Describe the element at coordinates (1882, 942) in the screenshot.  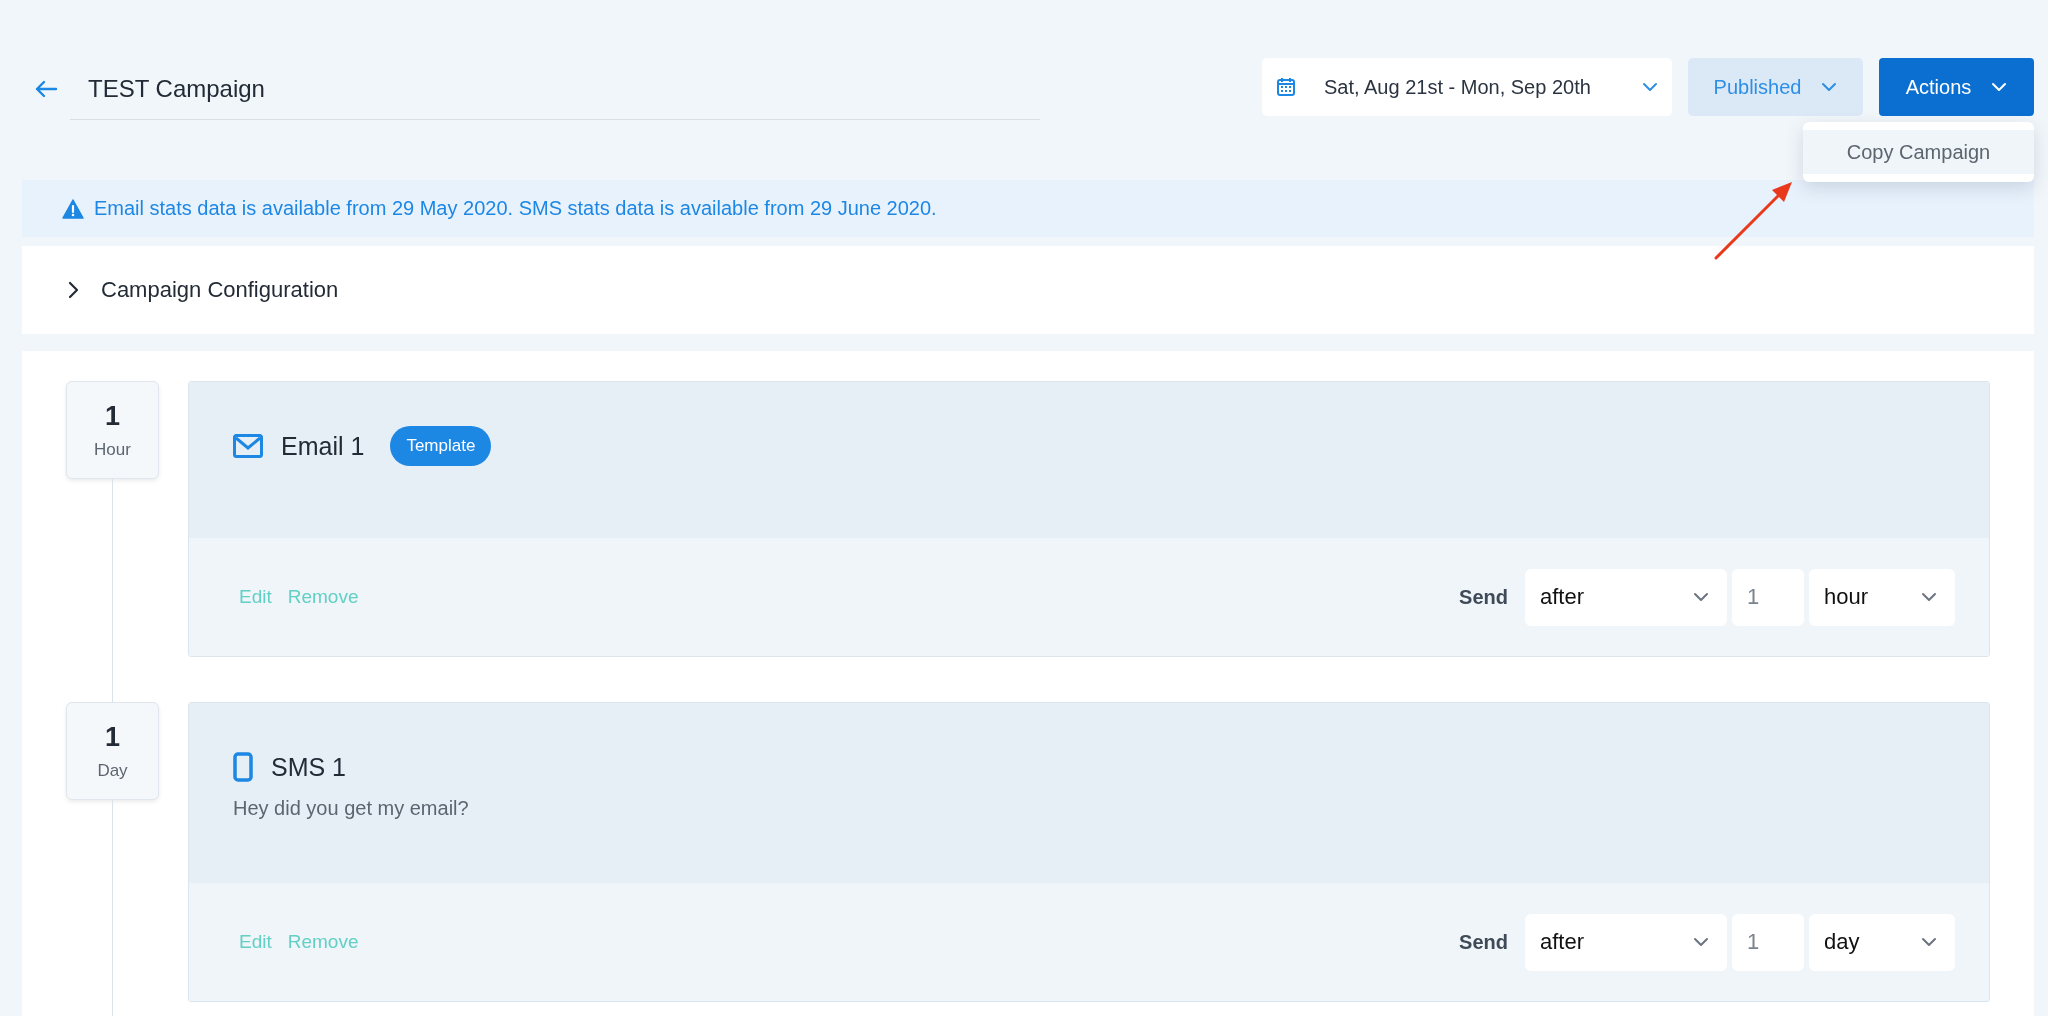
I see `unit-select: day` at that location.